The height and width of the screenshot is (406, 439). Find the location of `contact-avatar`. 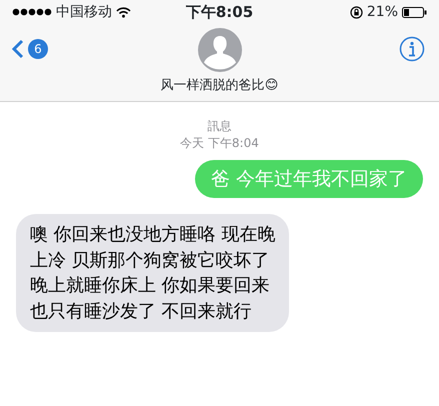

contact-avatar is located at coordinates (220, 50).